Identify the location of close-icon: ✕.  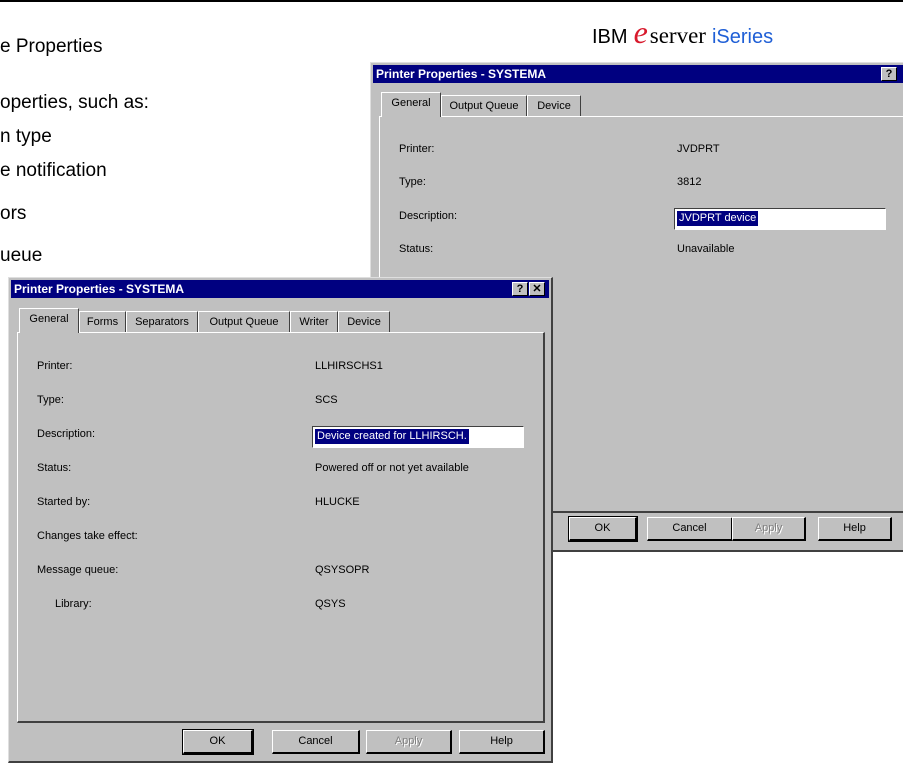
(537, 289).